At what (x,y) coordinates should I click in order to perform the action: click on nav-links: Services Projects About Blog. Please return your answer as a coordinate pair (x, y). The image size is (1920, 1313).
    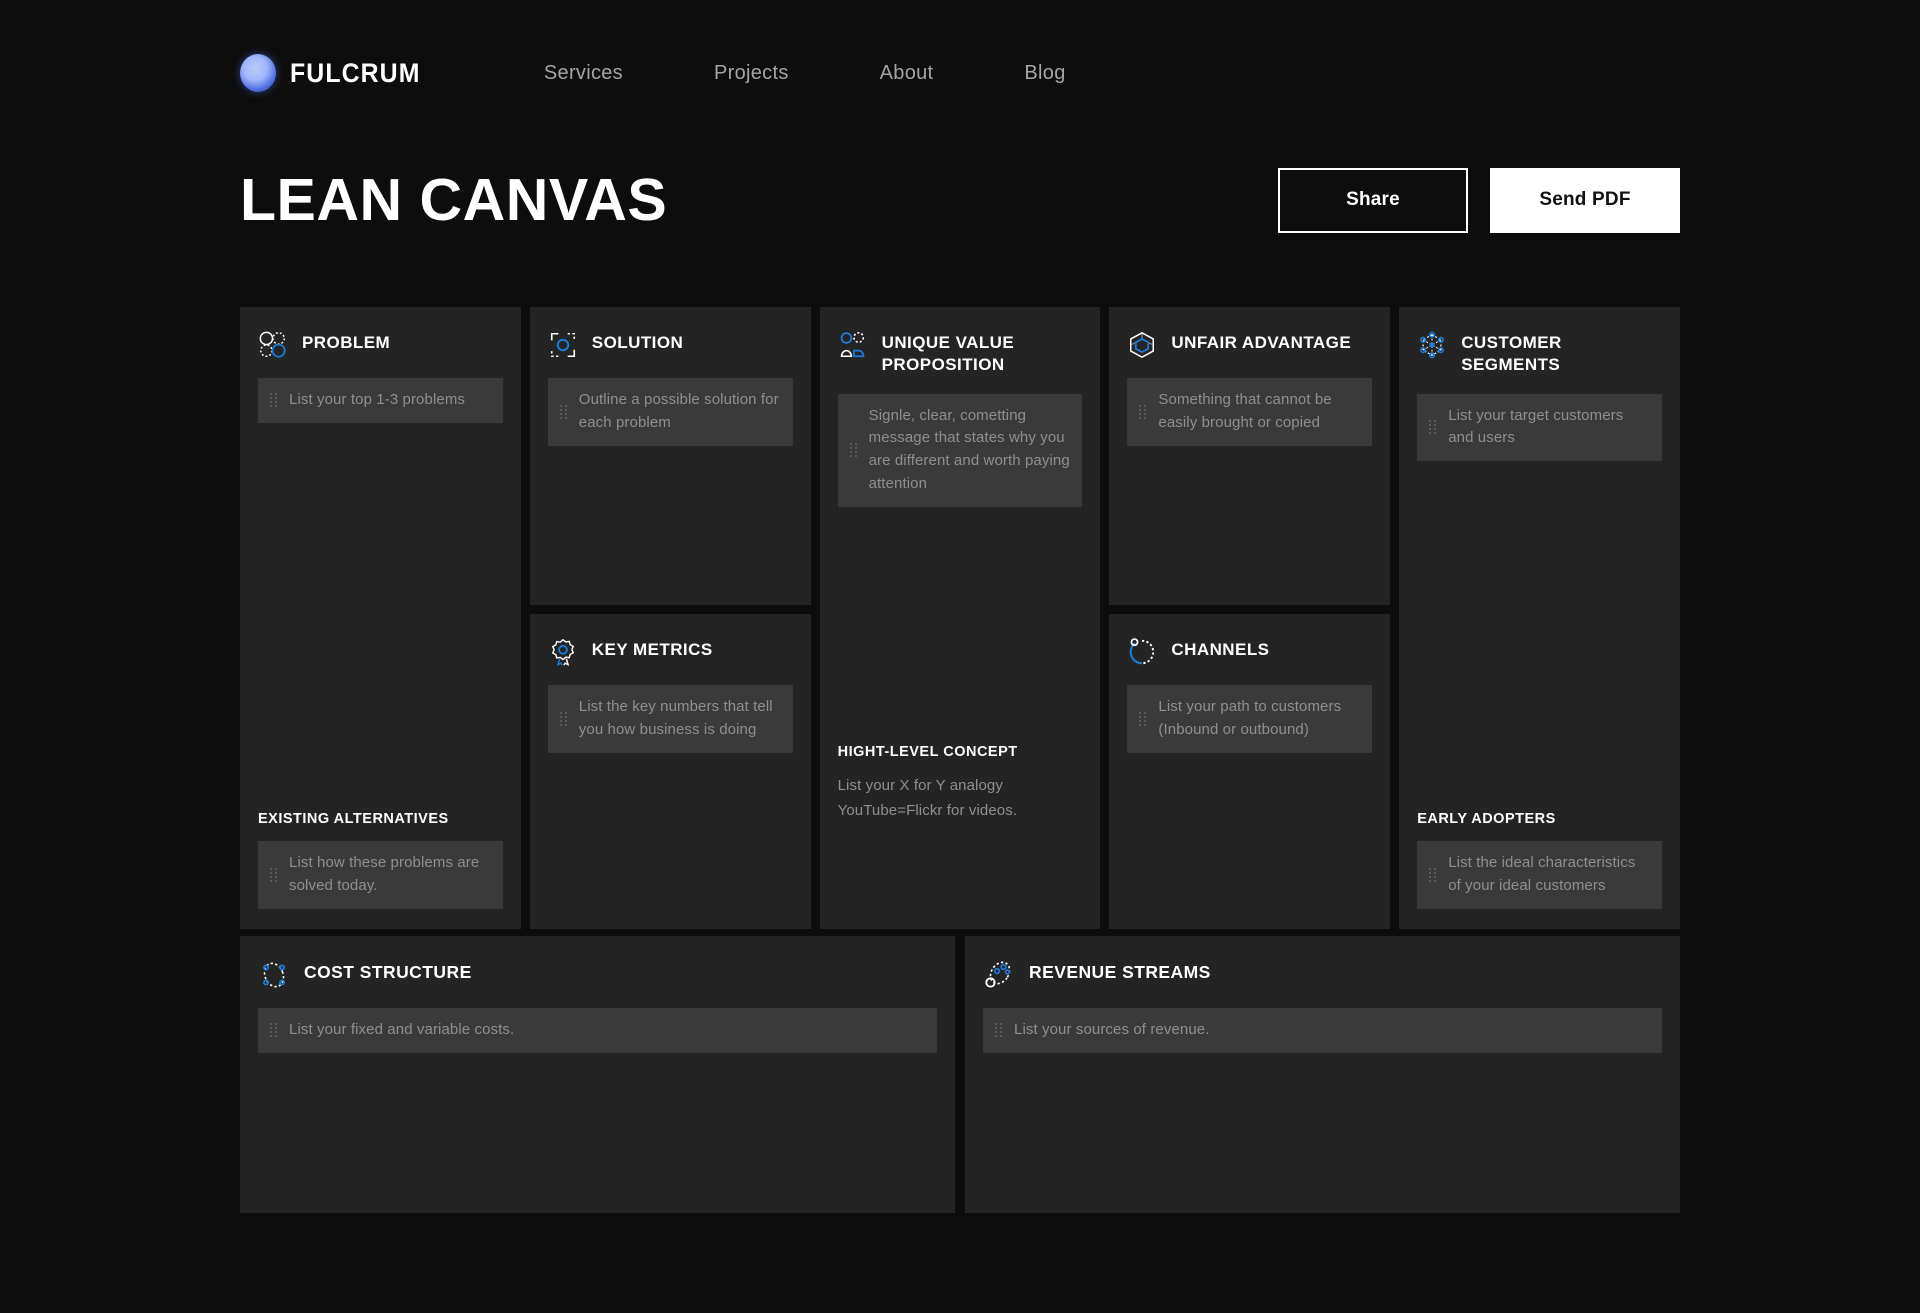
    Looking at the image, I should click on (805, 73).